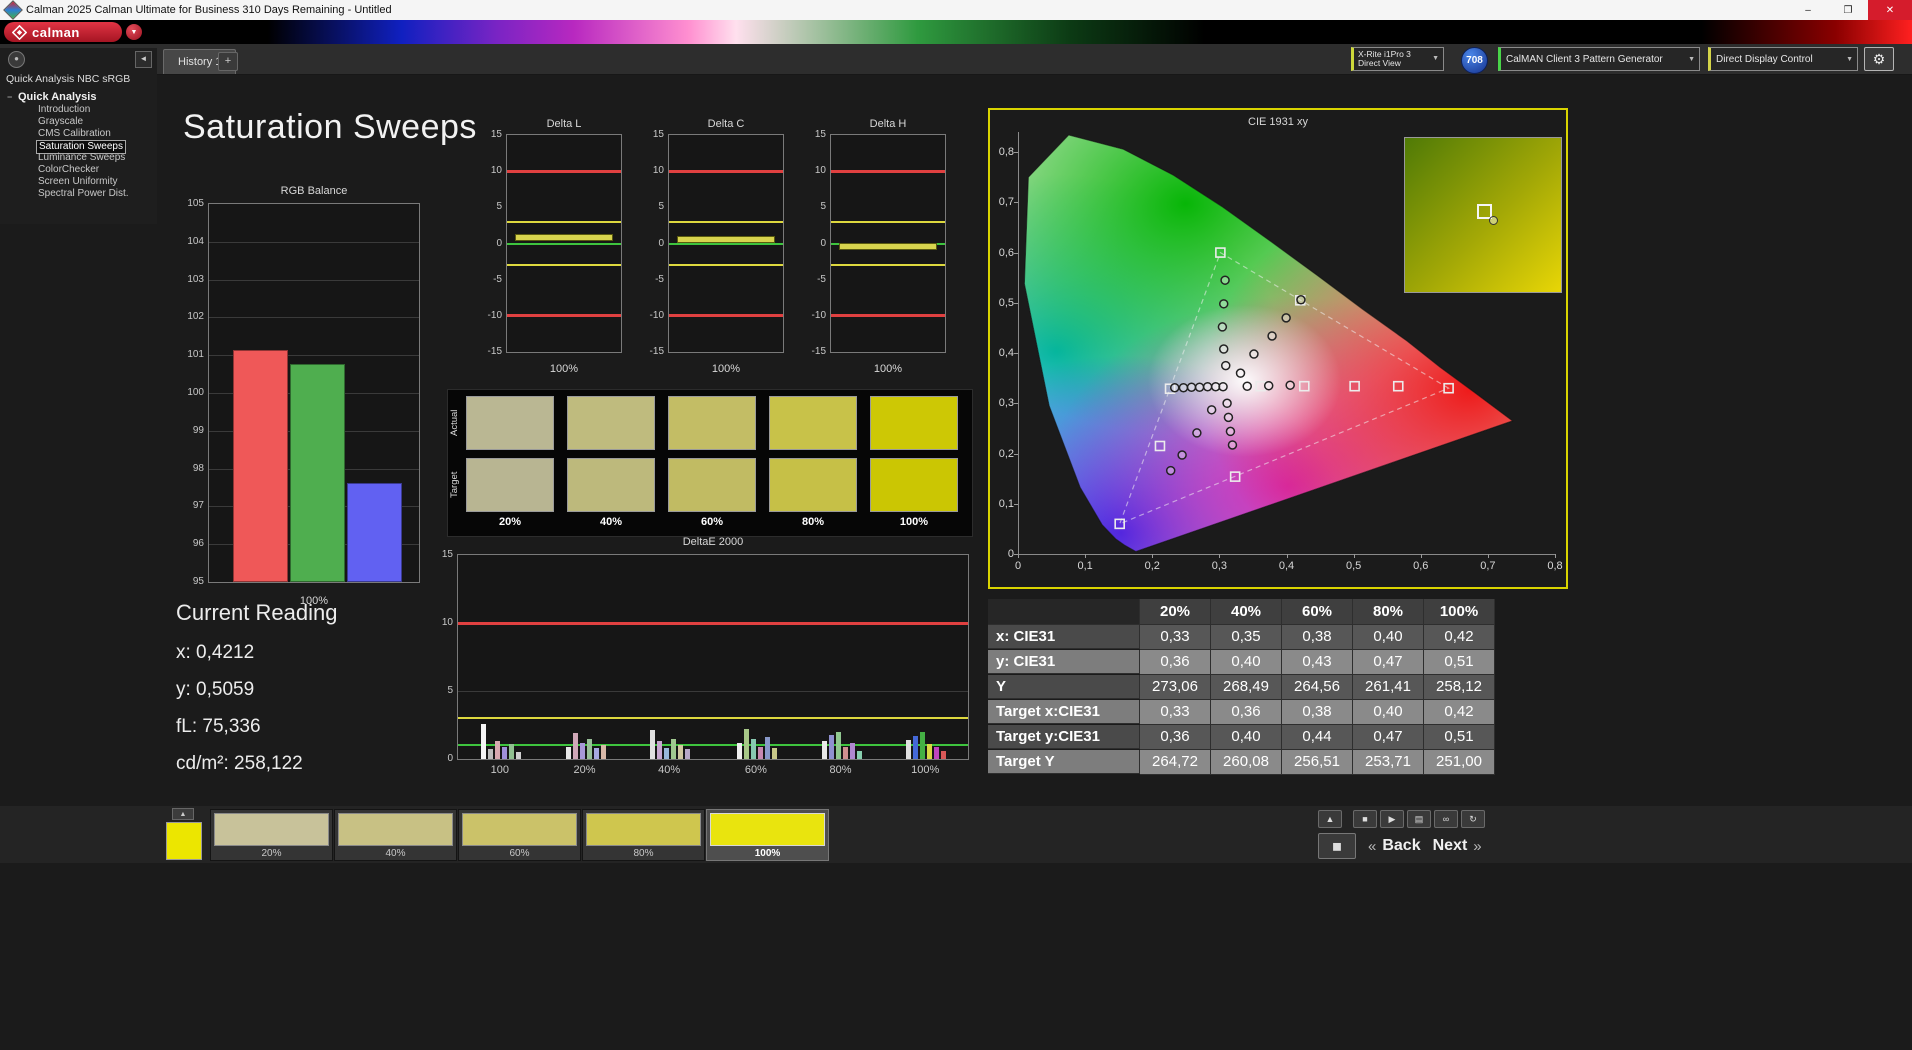 The image size is (1912, 1050). Describe the element at coordinates (1317, 762) in the screenshot. I see `table-cell: 256,51` at that location.